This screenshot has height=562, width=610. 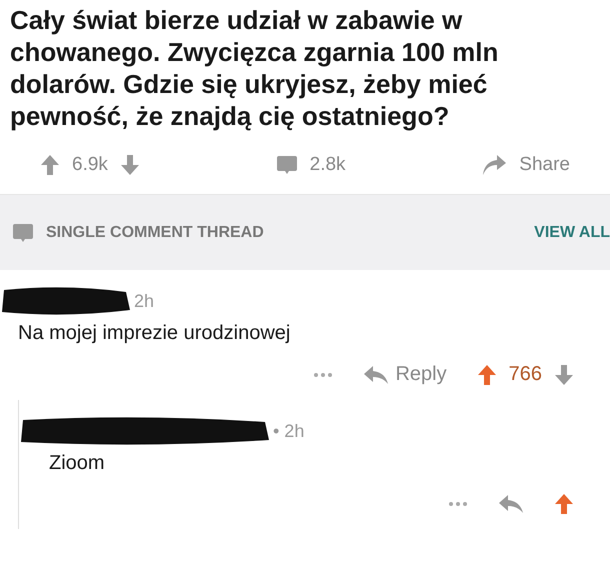 I want to click on vote-score: 766, so click(x=525, y=374).